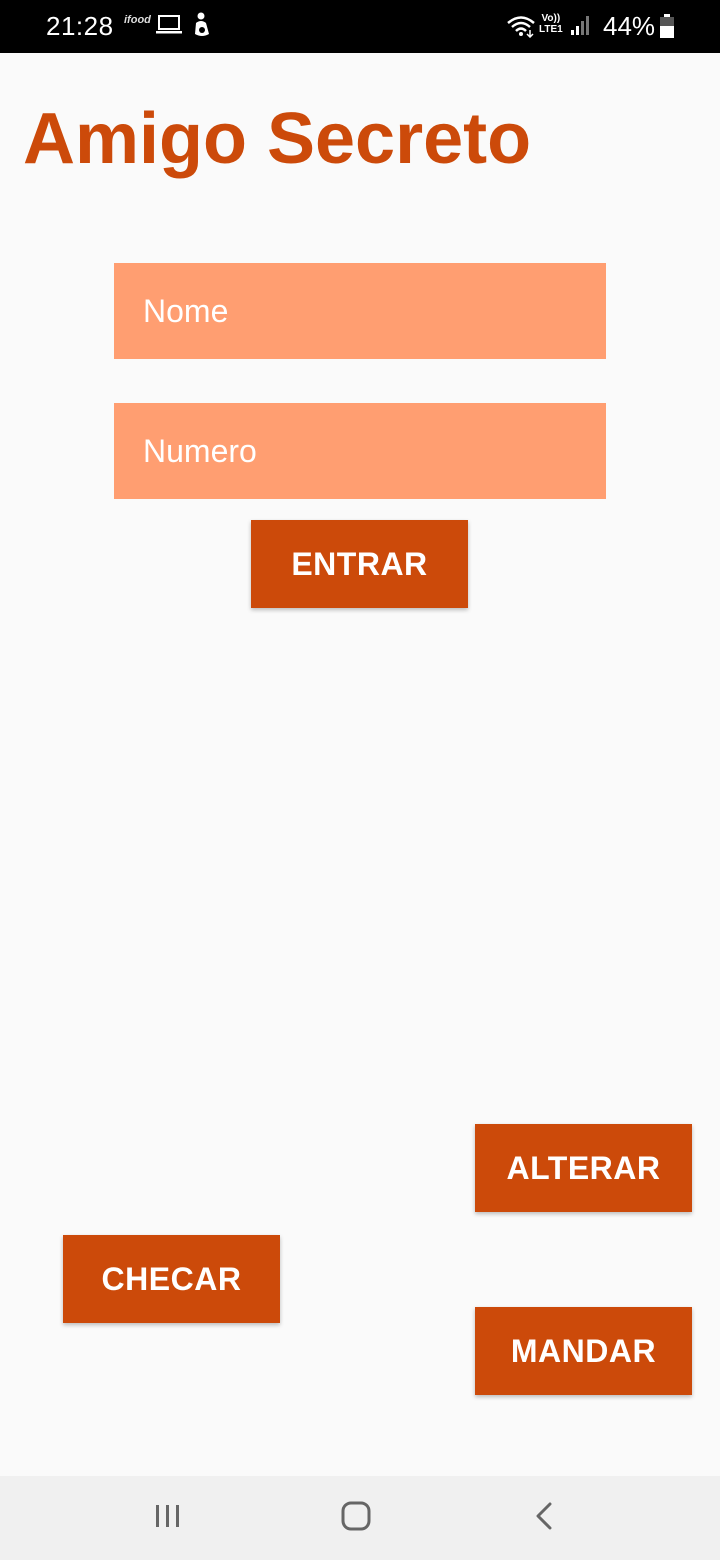  I want to click on ifood-icon: ifood, so click(137, 20).